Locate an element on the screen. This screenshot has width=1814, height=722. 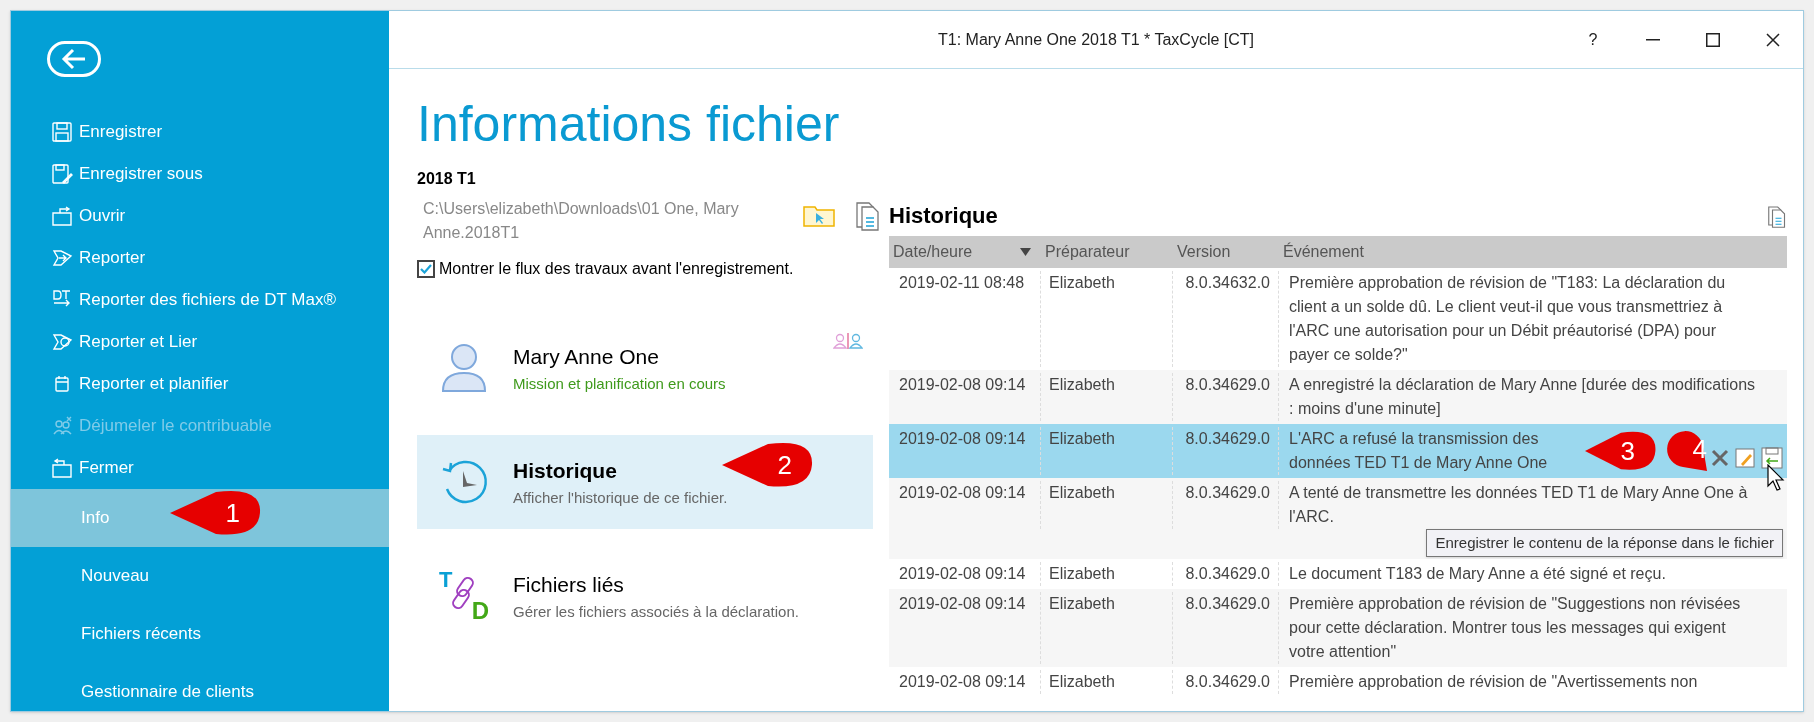
table-cell-text: Première approbation de révision de "T183: La déclaration du client a un solde dû. Le client veut-il que vous transmettriez à l'ARC une autorisation pour un Débit préautorisé (DPA) pour payer ce solde?" is located at coordinates (1507, 319).